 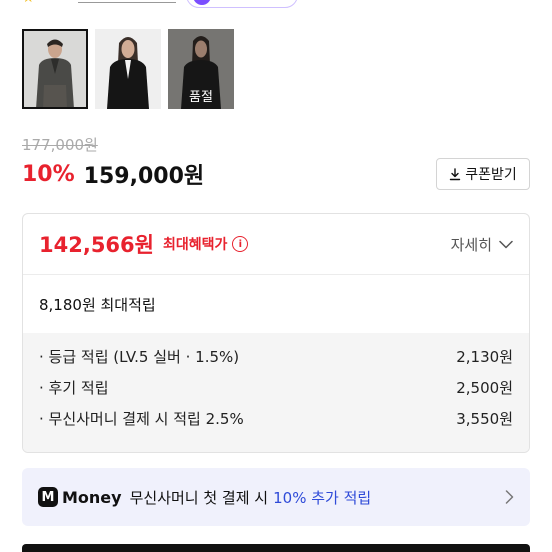 I want to click on star-icon: ★, so click(x=30, y=3).